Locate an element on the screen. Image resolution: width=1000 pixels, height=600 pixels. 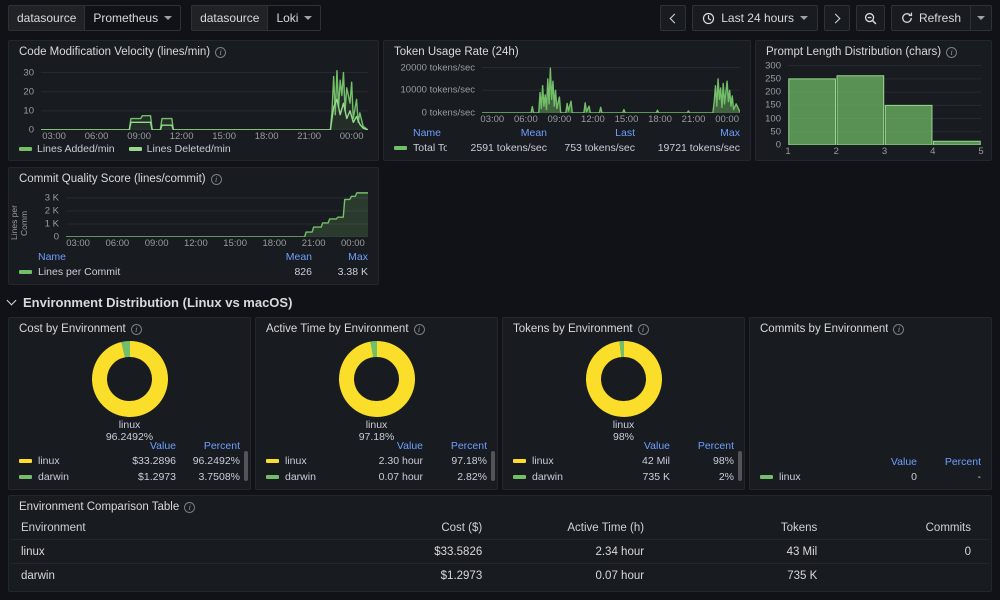
donut-hole is located at coordinates (376, 379).